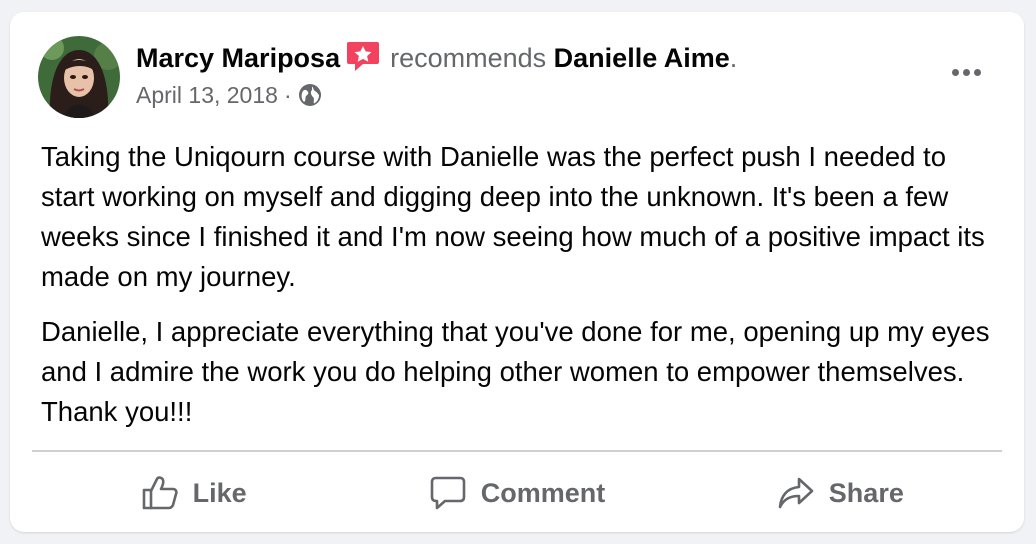 The height and width of the screenshot is (544, 1036). Describe the element at coordinates (79, 77) in the screenshot. I see `author-avatar` at that location.